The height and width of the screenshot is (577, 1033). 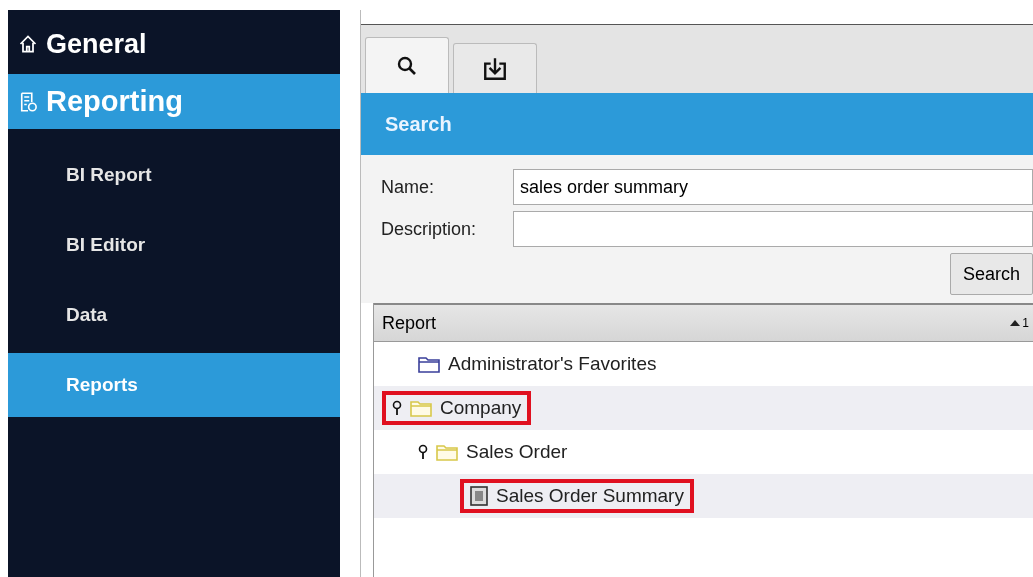 What do you see at coordinates (590, 496) in the screenshot?
I see `tree-label: Sales Order Summary` at bounding box center [590, 496].